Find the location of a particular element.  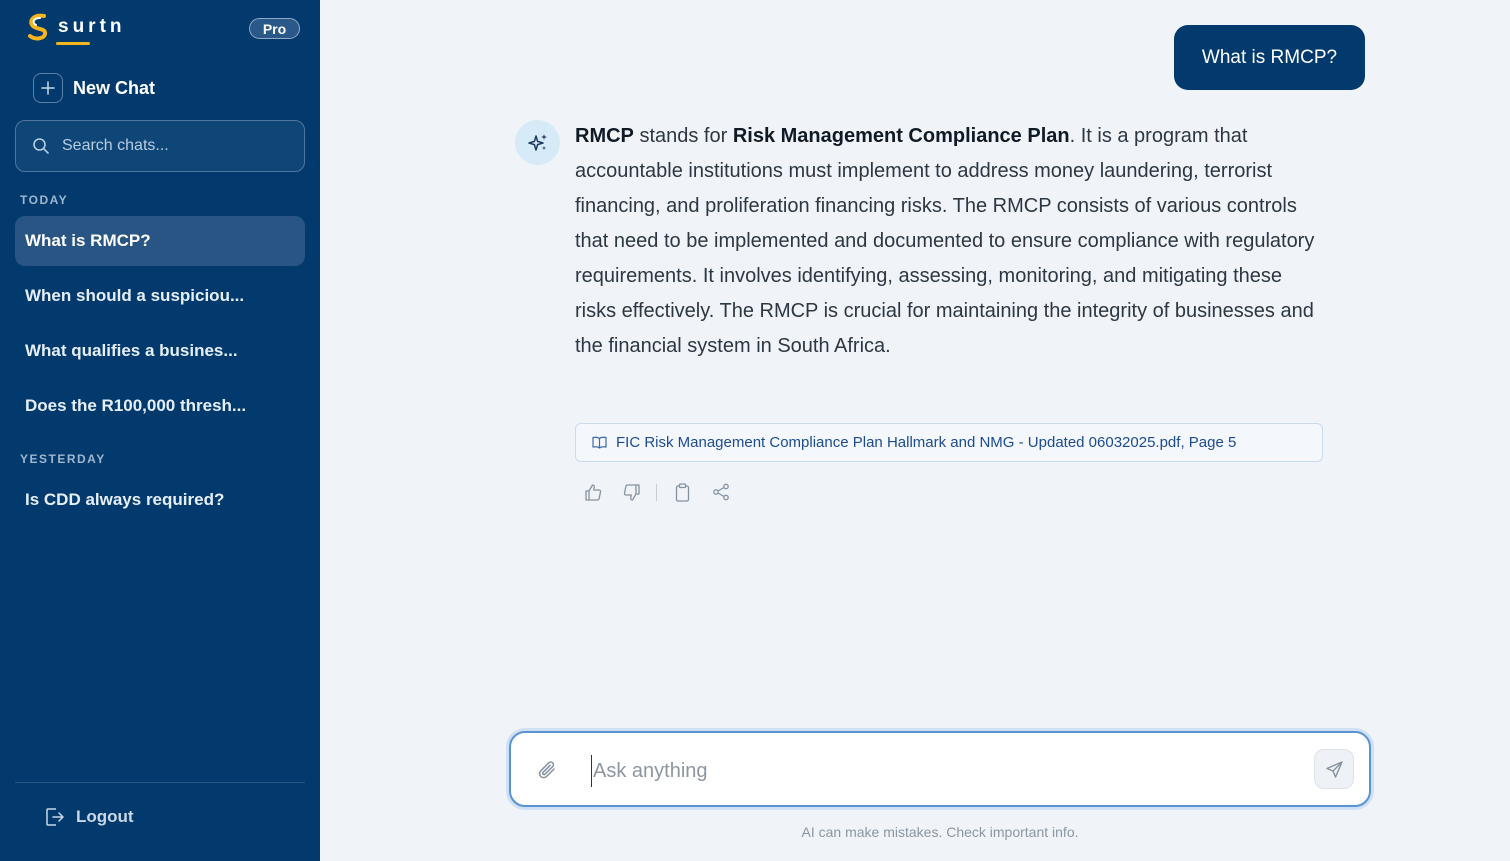

logout-label: Logout is located at coordinates (105, 816).